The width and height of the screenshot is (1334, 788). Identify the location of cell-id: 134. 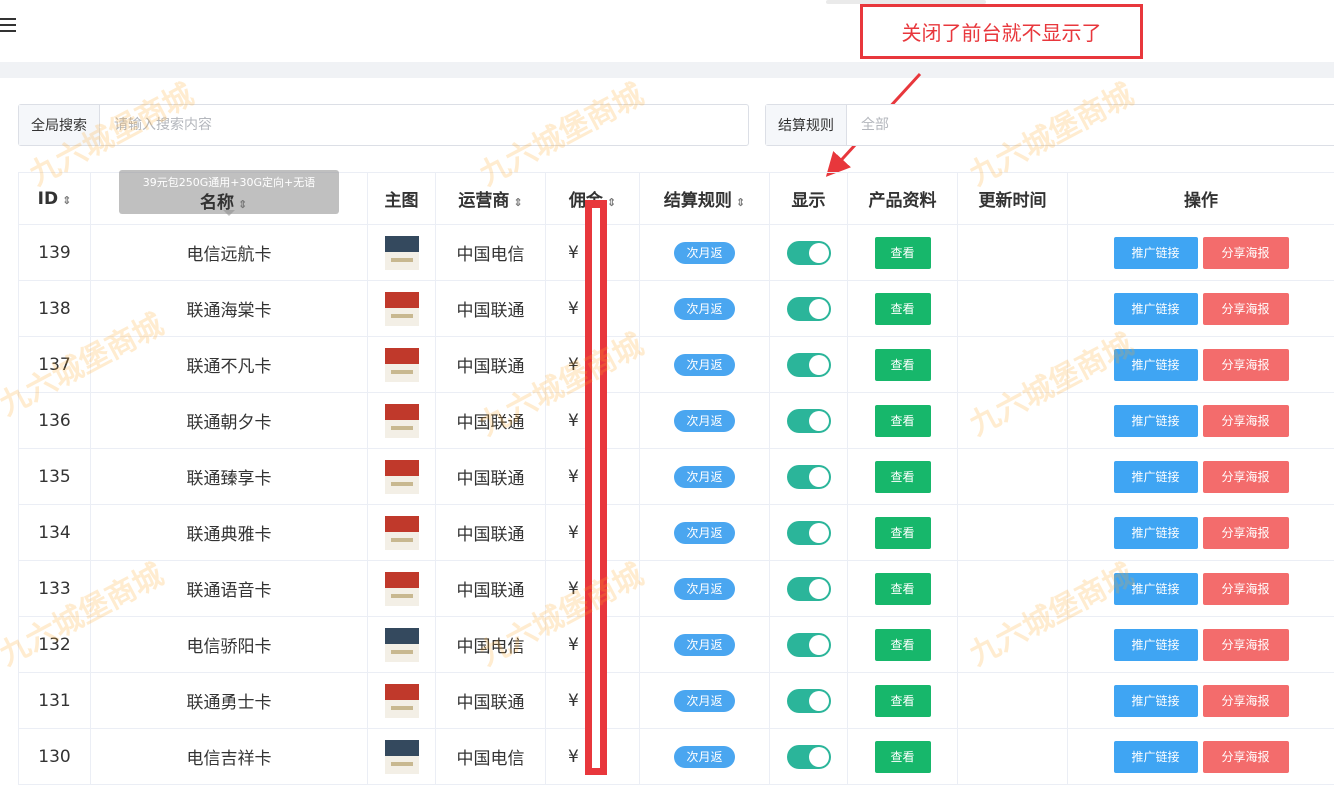
(54, 532).